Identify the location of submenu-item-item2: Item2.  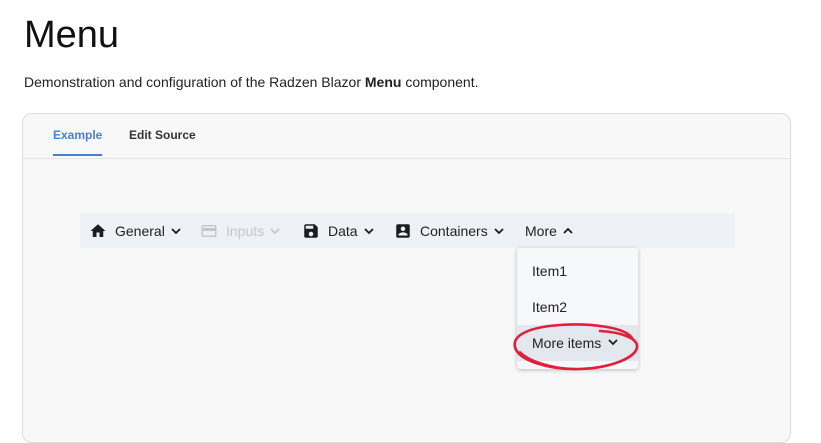
(577, 307).